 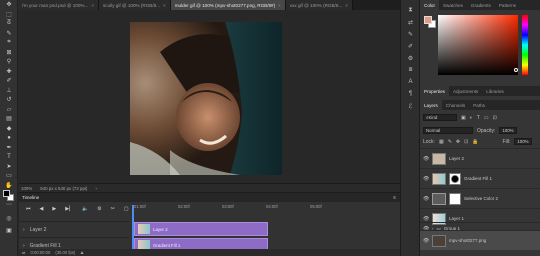 I want to click on swap-icon: ⇄, so click(x=410, y=22).